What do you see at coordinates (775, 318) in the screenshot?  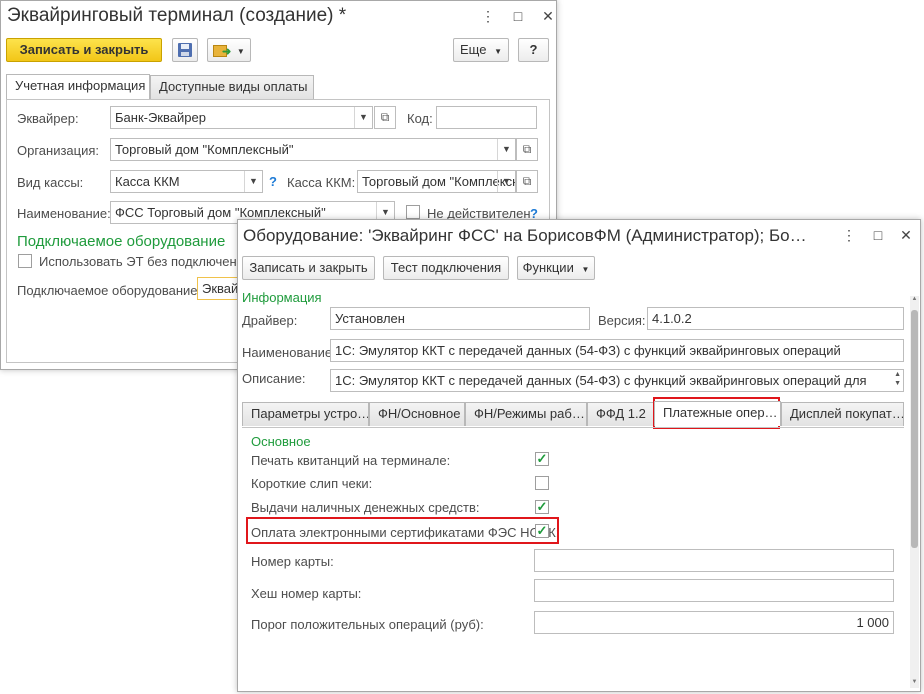 I see `version-field: 4.1.0.2` at bounding box center [775, 318].